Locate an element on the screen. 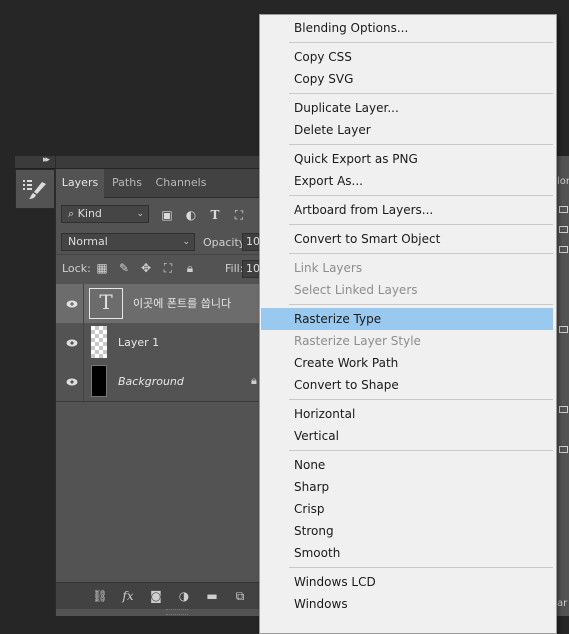 The width and height of the screenshot is (569, 634). layer-thumbnail is located at coordinates (99, 342).